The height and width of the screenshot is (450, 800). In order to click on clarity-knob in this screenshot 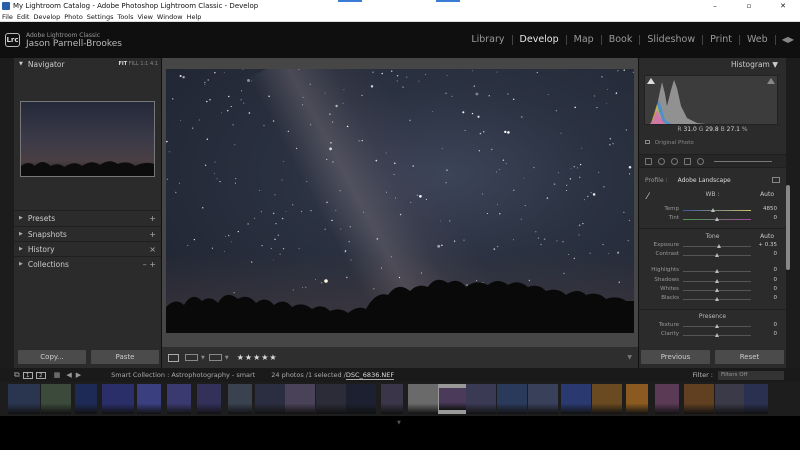, I will do `click(716, 335)`.